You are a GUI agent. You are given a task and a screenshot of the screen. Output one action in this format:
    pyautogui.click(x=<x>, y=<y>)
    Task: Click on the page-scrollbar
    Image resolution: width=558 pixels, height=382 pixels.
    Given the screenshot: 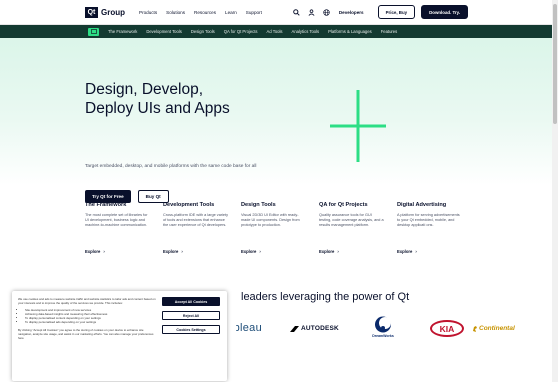 What is the action you would take?
    pyautogui.click(x=555, y=191)
    